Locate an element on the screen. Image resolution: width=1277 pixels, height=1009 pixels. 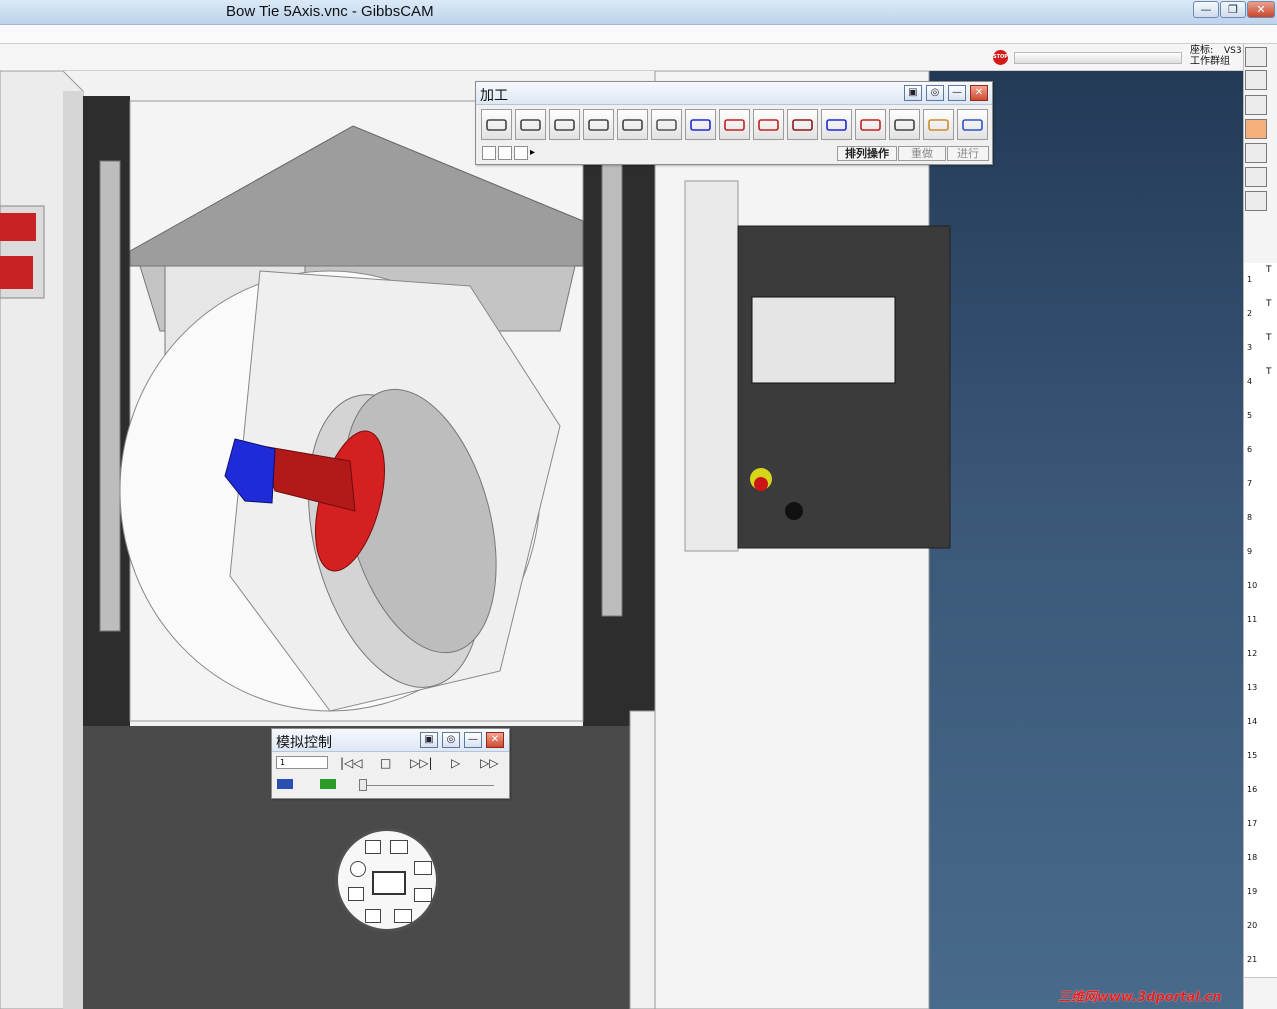
sim-close-icon: ✕ is located at coordinates (495, 740).